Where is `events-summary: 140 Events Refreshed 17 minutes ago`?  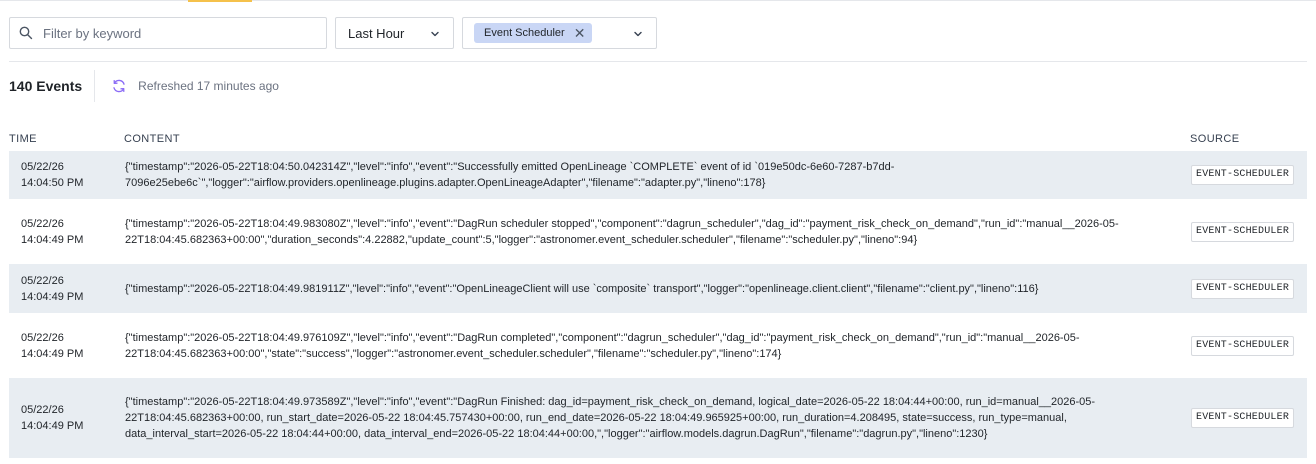
events-summary: 140 Events Refreshed 17 minutes ago is located at coordinates (144, 86).